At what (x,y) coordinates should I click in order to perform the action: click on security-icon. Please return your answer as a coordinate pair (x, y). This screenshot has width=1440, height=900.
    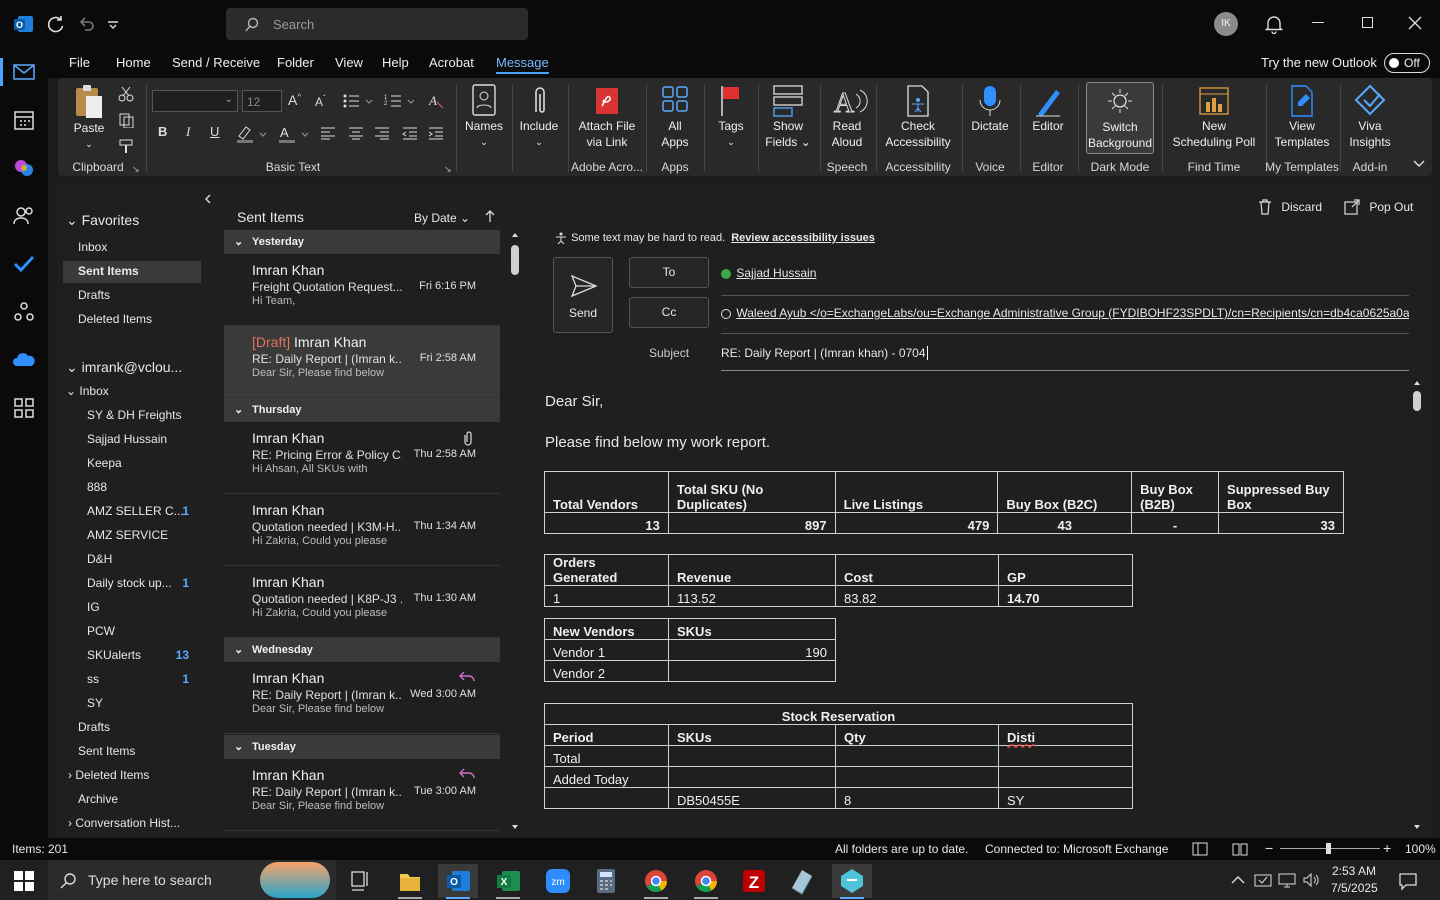
    Looking at the image, I should click on (1263, 880).